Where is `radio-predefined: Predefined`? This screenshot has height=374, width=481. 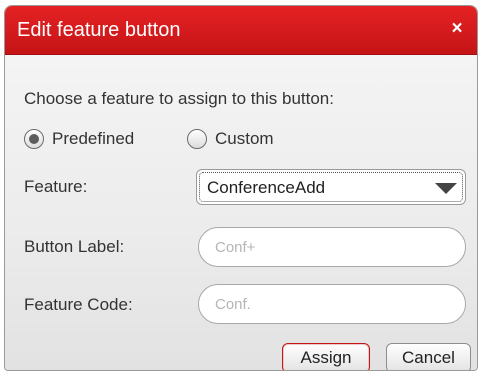
radio-predefined: Predefined is located at coordinates (79, 139).